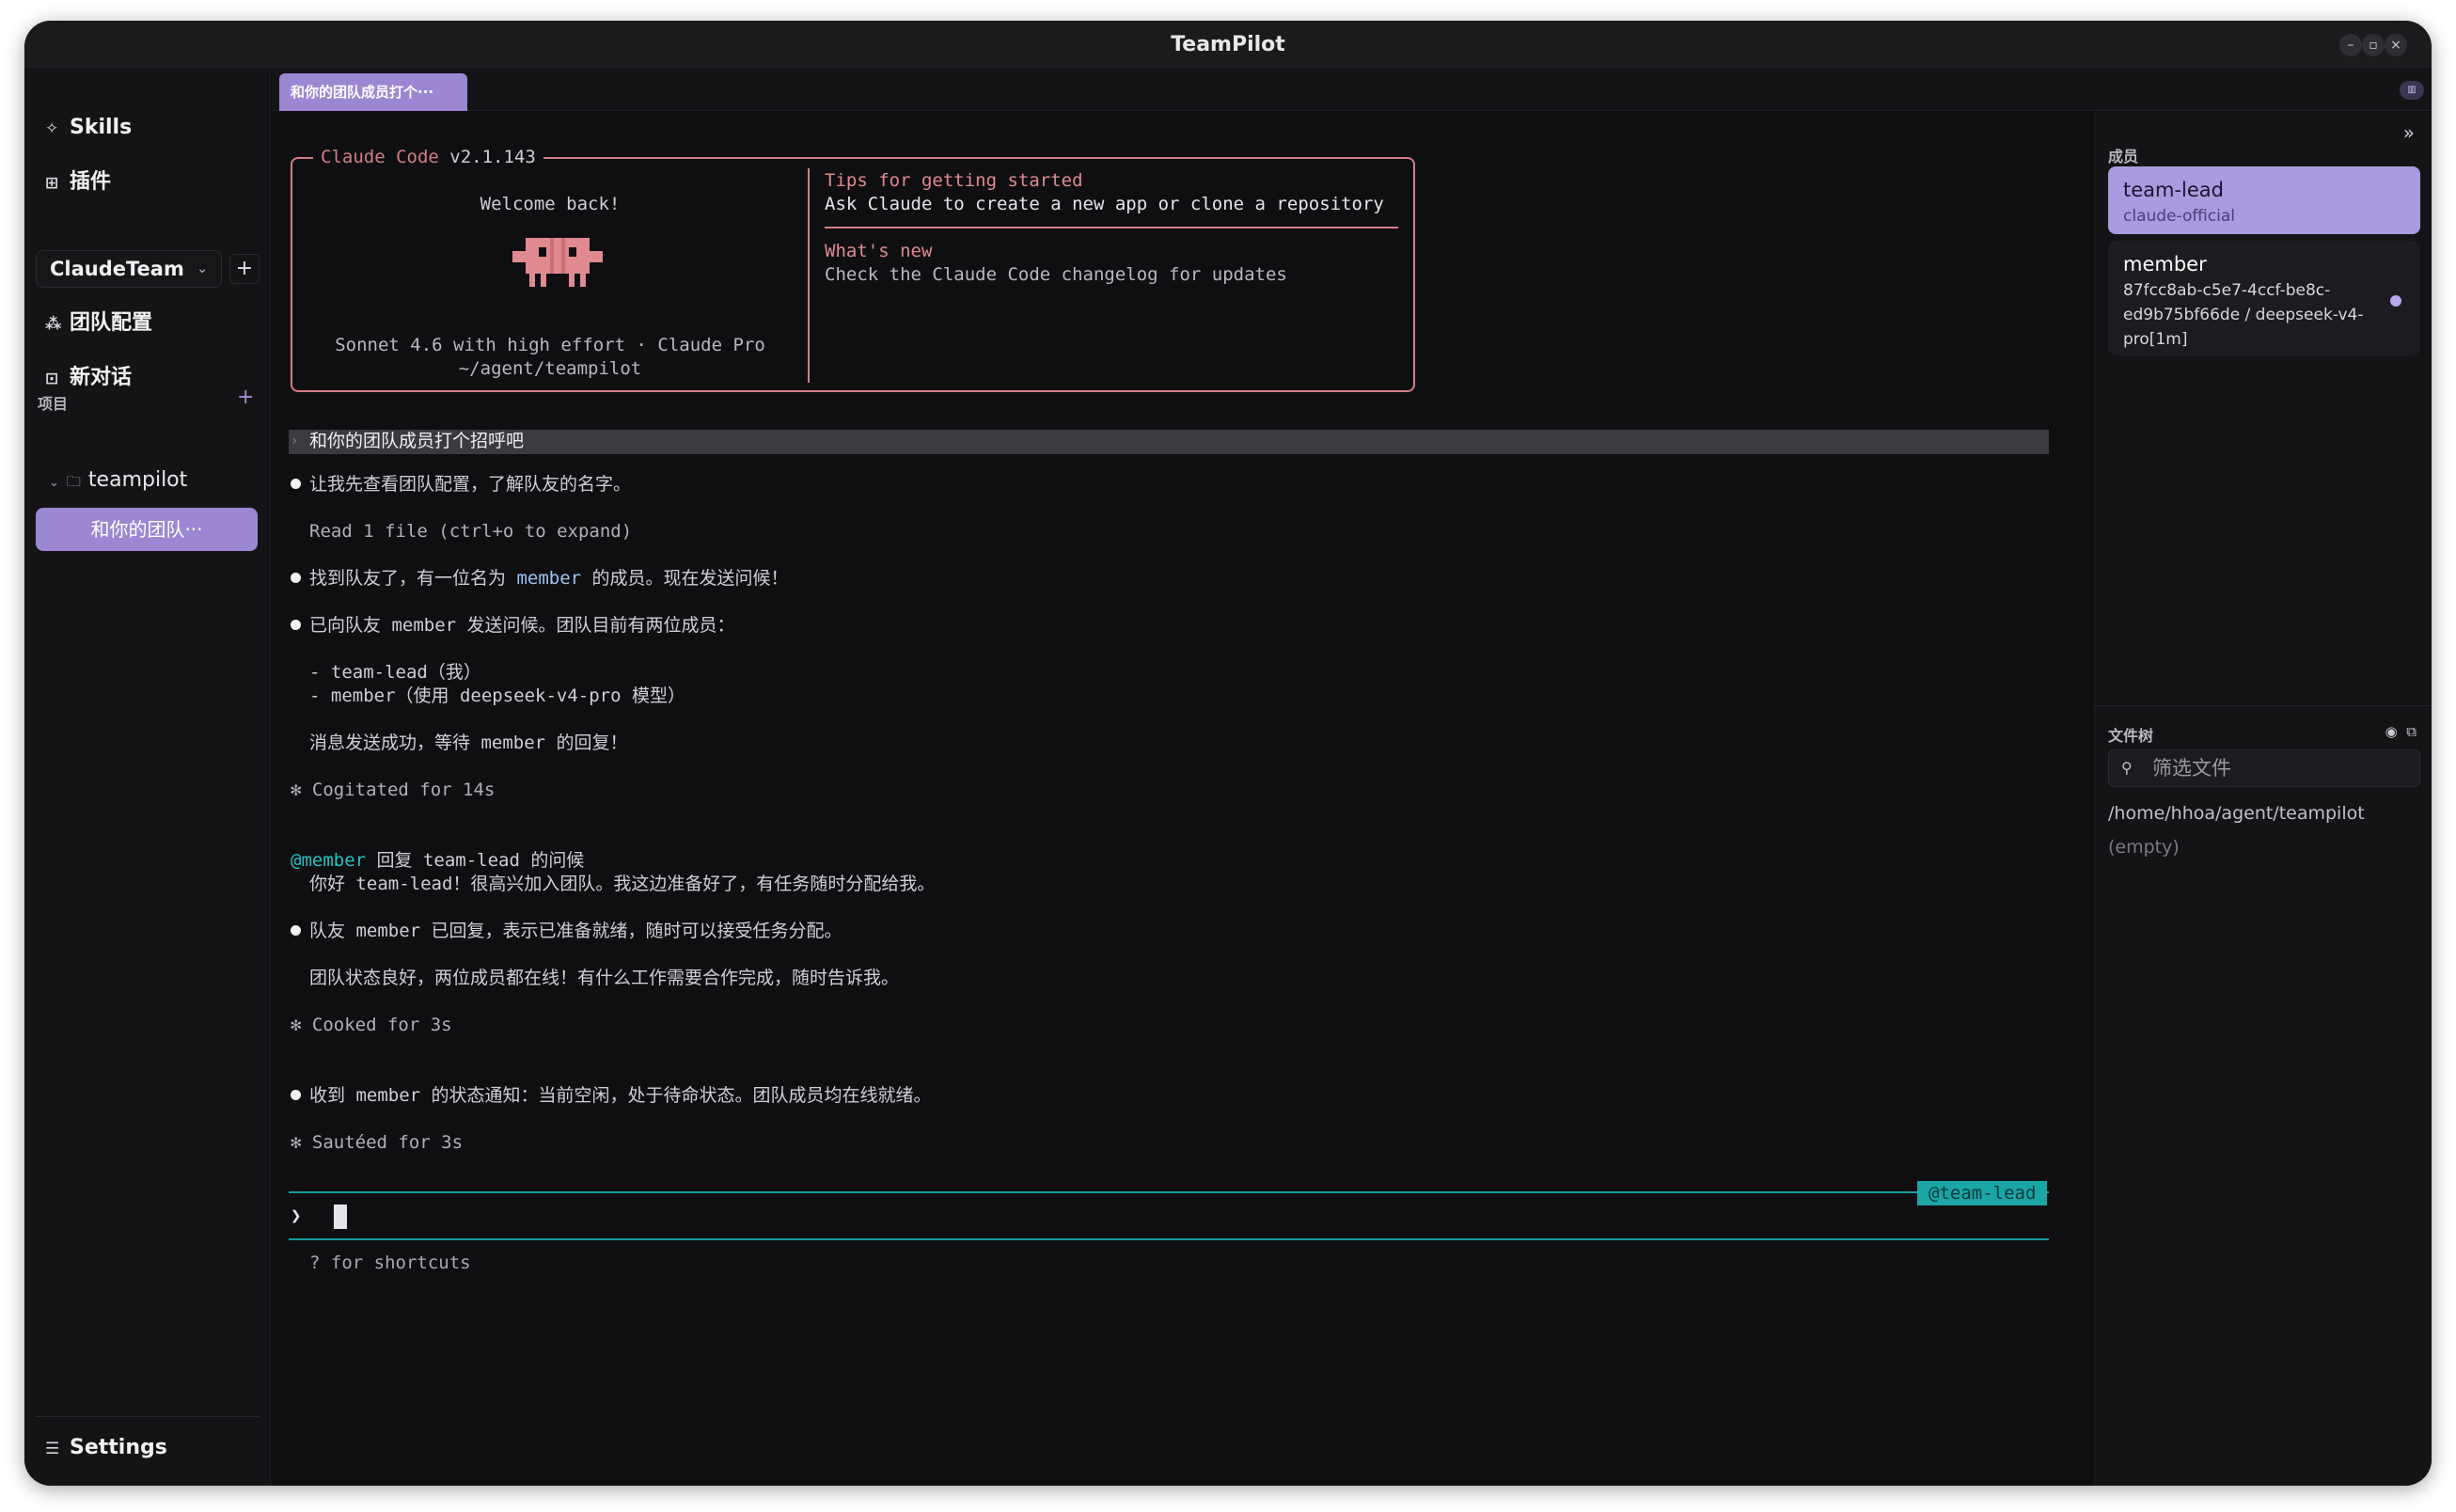  What do you see at coordinates (52, 183) in the screenshot?
I see `grid-icon: ⊞` at bounding box center [52, 183].